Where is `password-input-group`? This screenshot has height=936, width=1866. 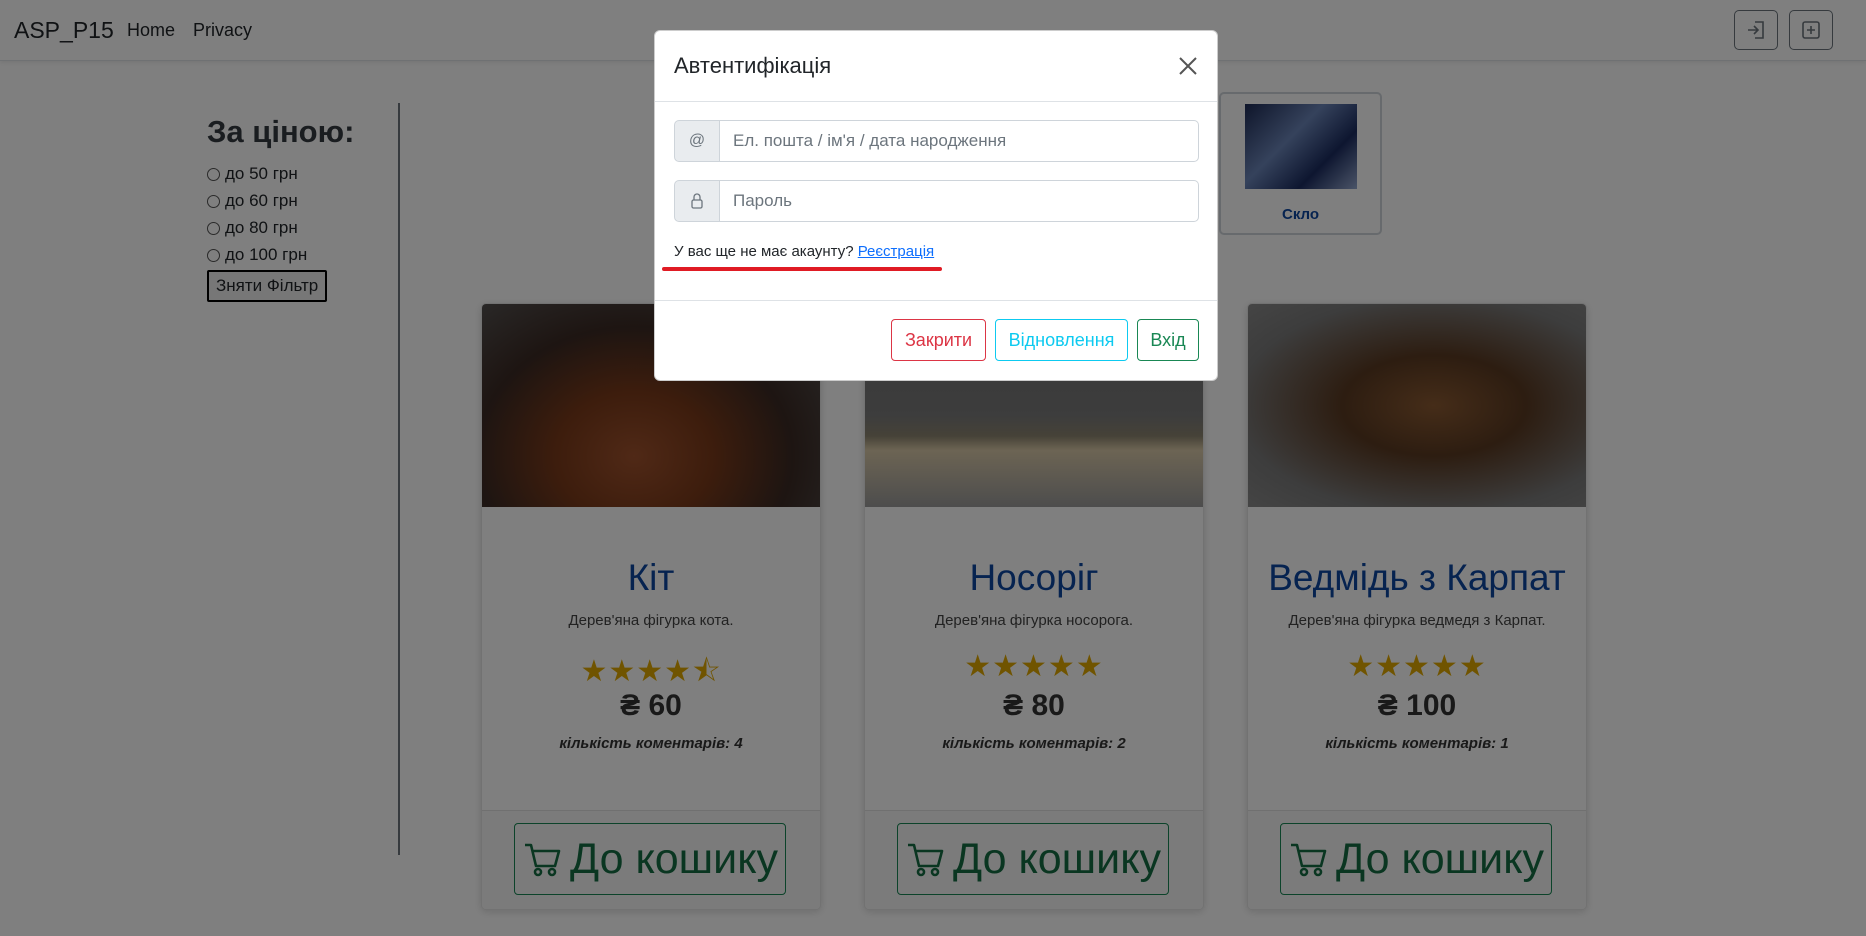
password-input-group is located at coordinates (936, 201).